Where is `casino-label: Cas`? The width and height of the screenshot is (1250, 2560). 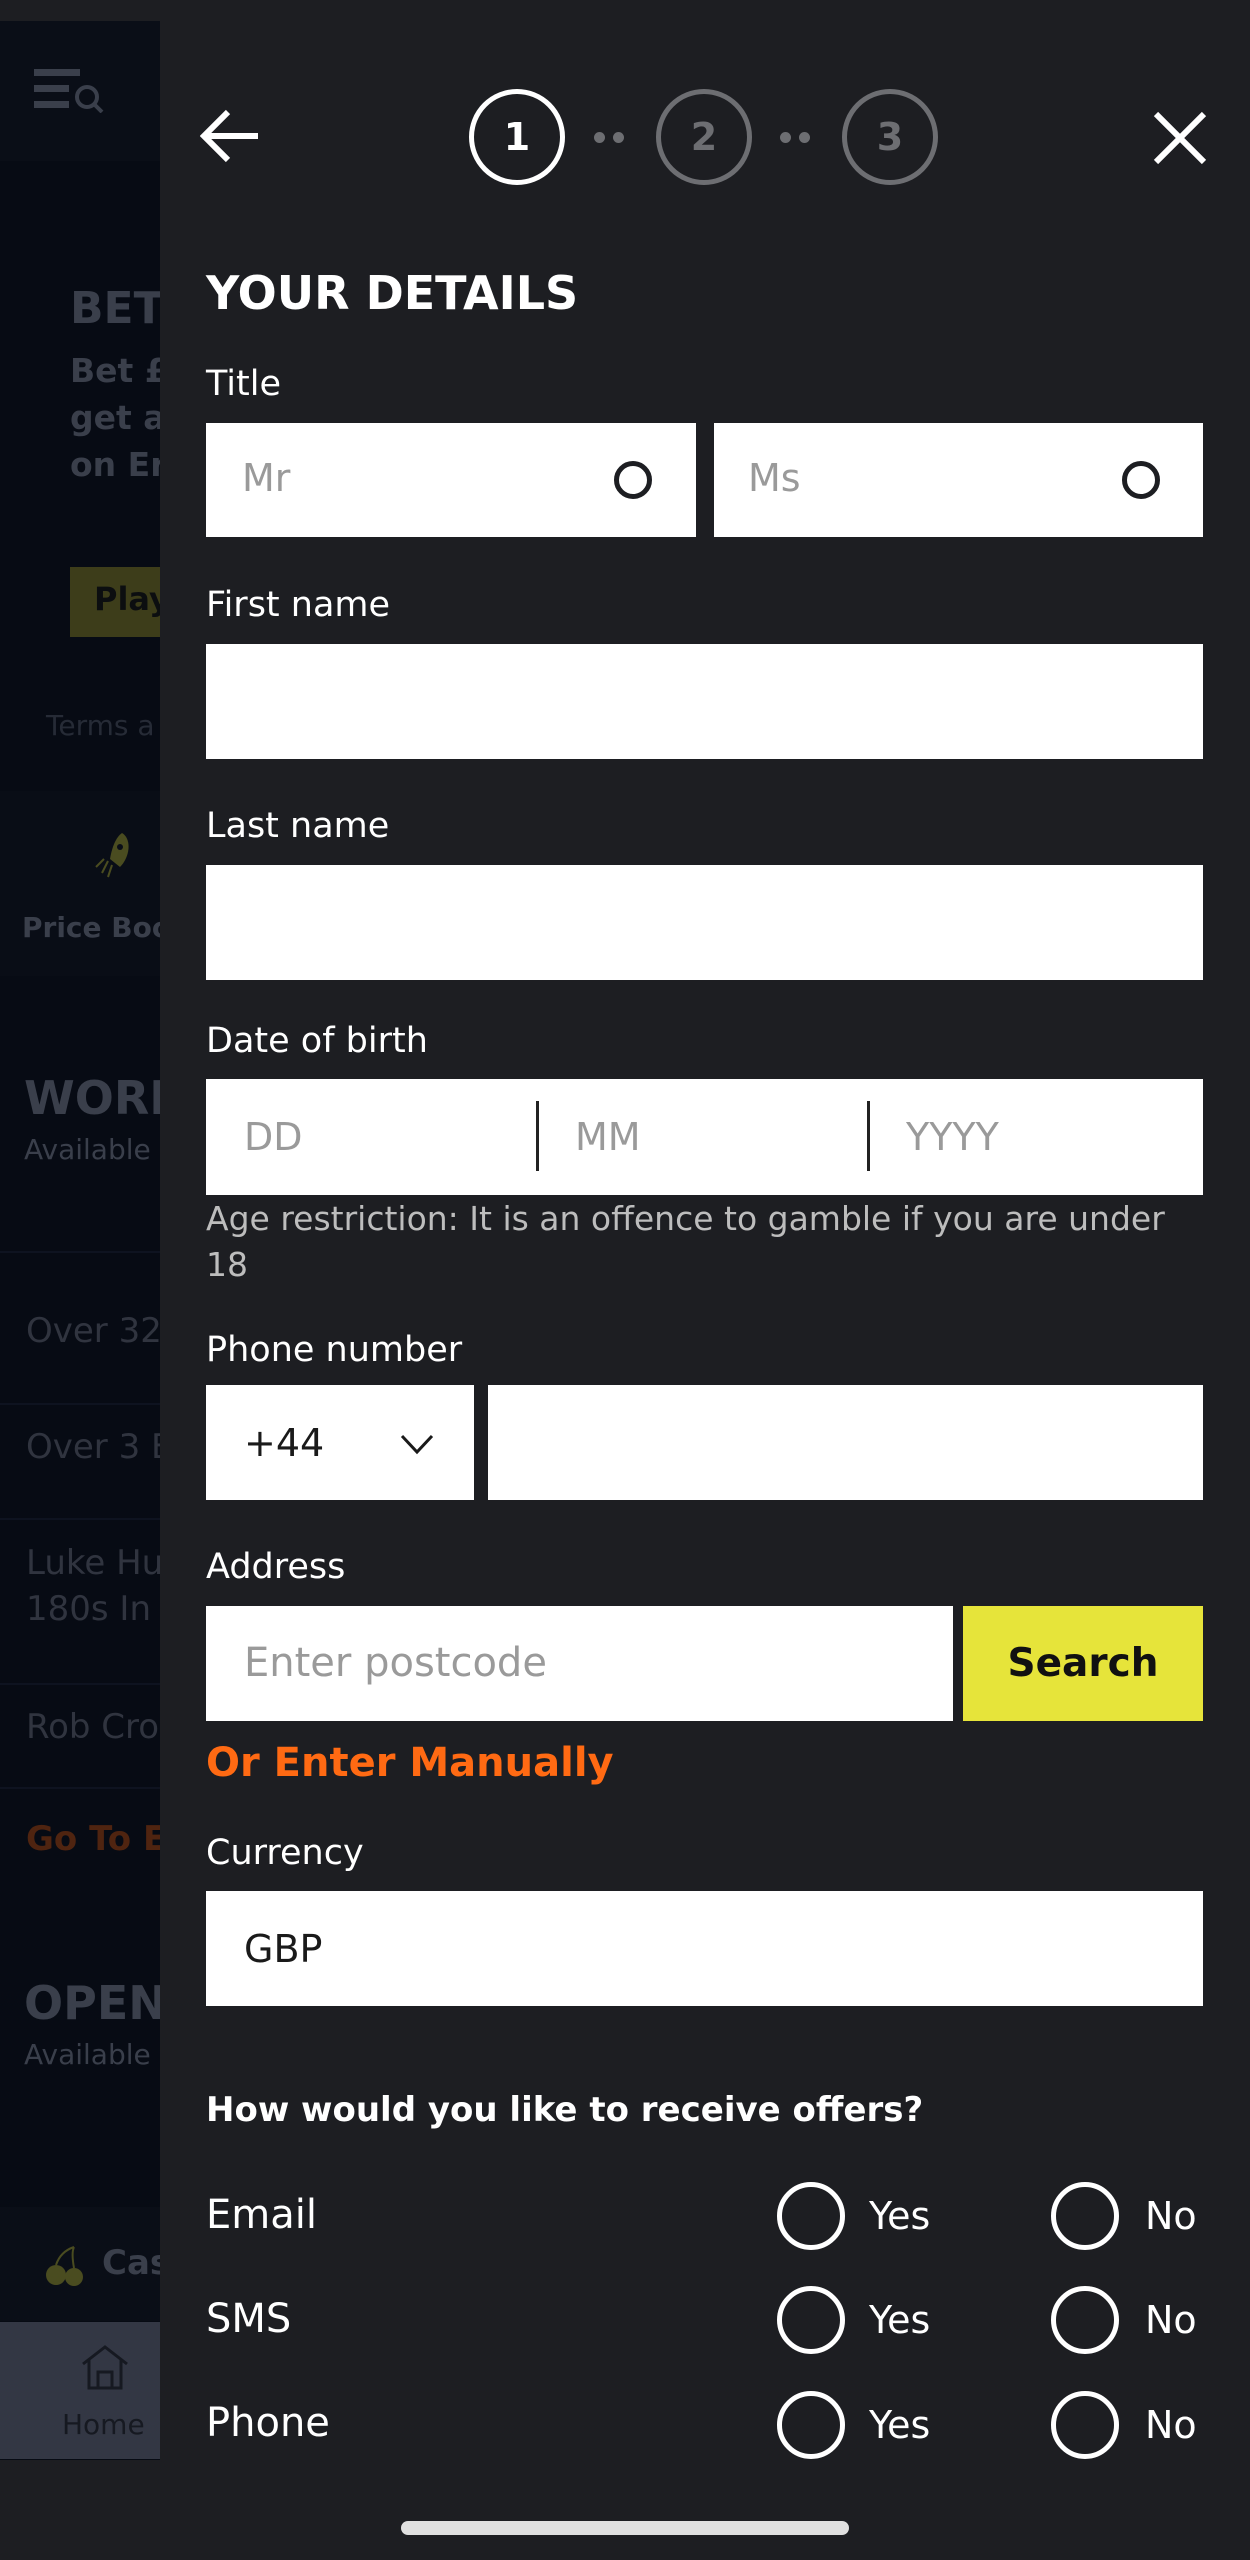 casino-label: Cas is located at coordinates (131, 2263).